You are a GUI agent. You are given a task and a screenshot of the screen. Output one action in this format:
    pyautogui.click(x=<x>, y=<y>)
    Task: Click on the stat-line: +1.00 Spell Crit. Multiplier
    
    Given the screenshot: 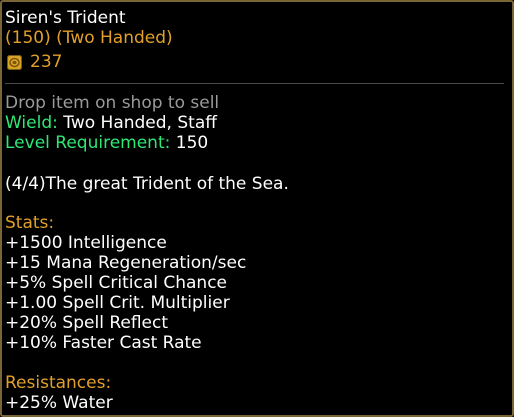 What is the action you would take?
    pyautogui.click(x=117, y=303)
    